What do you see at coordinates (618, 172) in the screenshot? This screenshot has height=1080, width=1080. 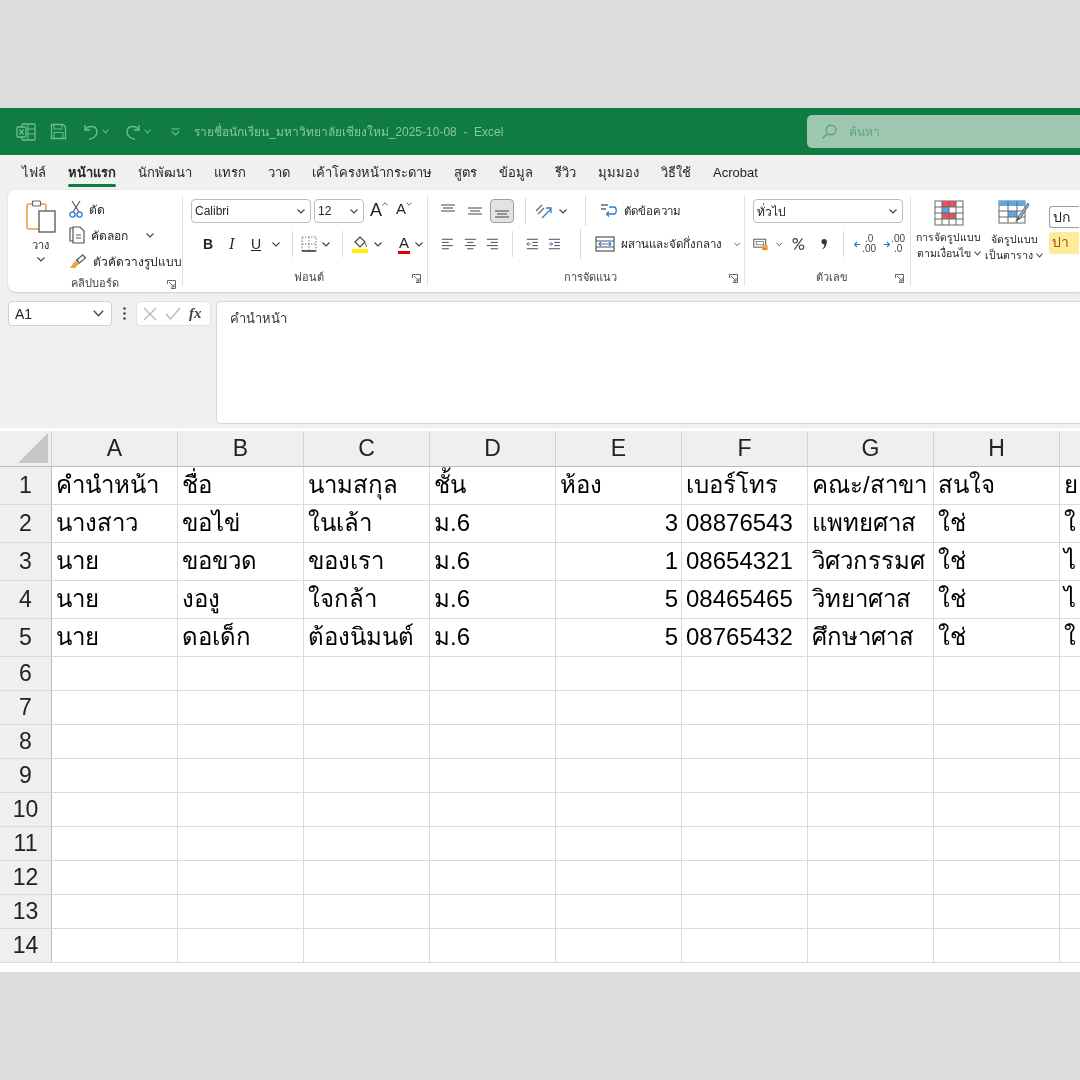 I see `ribbon-tab: มุมมอง` at bounding box center [618, 172].